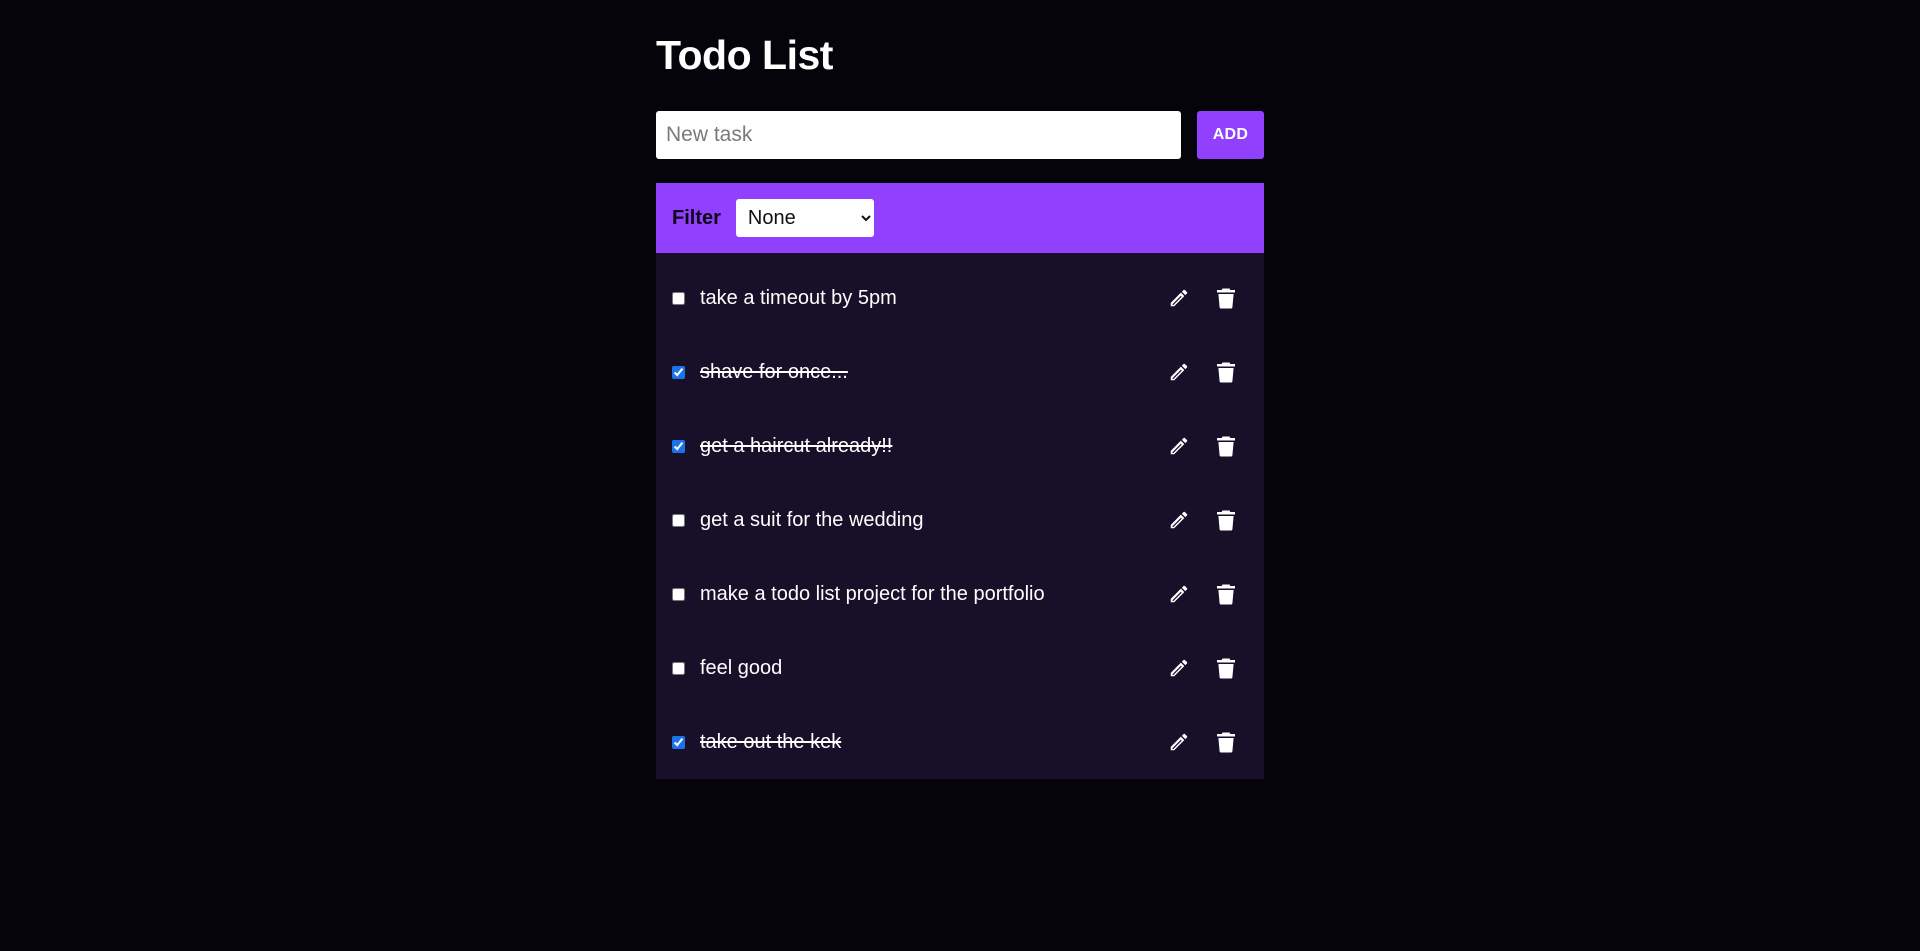  Describe the element at coordinates (812, 519) in the screenshot. I see `todo-text: get a suit for the wedding` at that location.